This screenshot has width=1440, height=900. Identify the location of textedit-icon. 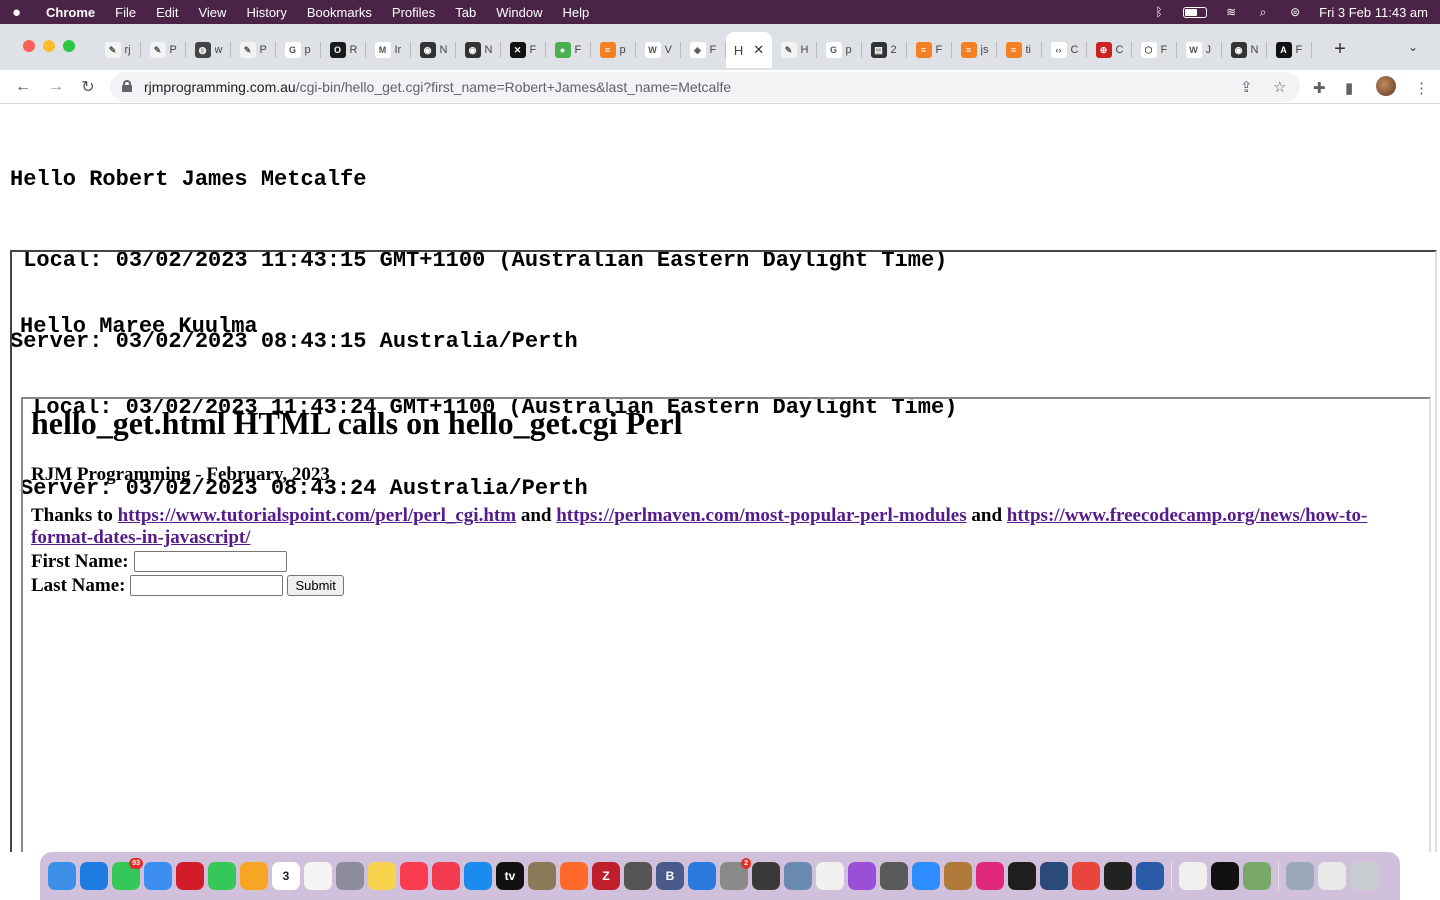
(1193, 876).